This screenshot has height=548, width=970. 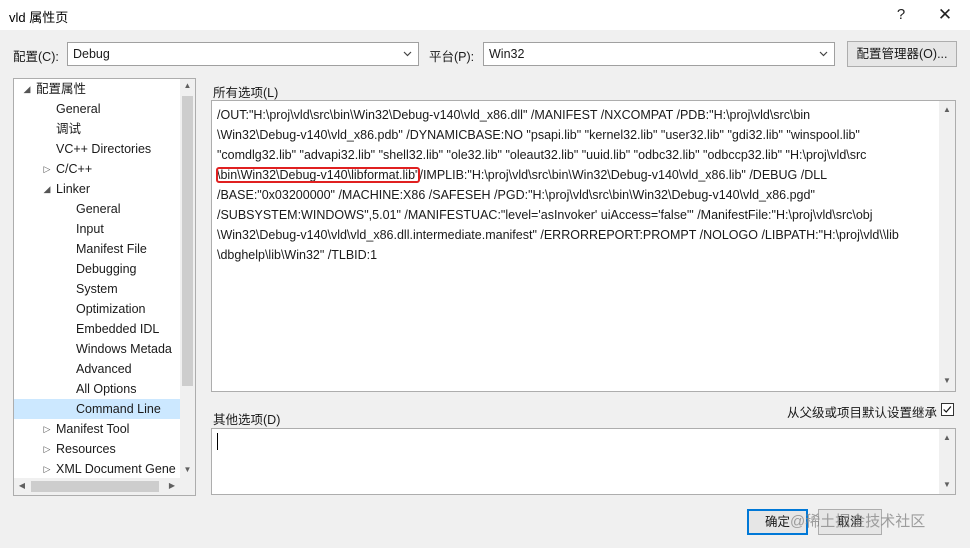 I want to click on tree-horizontal-scrollbar: ◀ ▶, so click(x=104, y=486).